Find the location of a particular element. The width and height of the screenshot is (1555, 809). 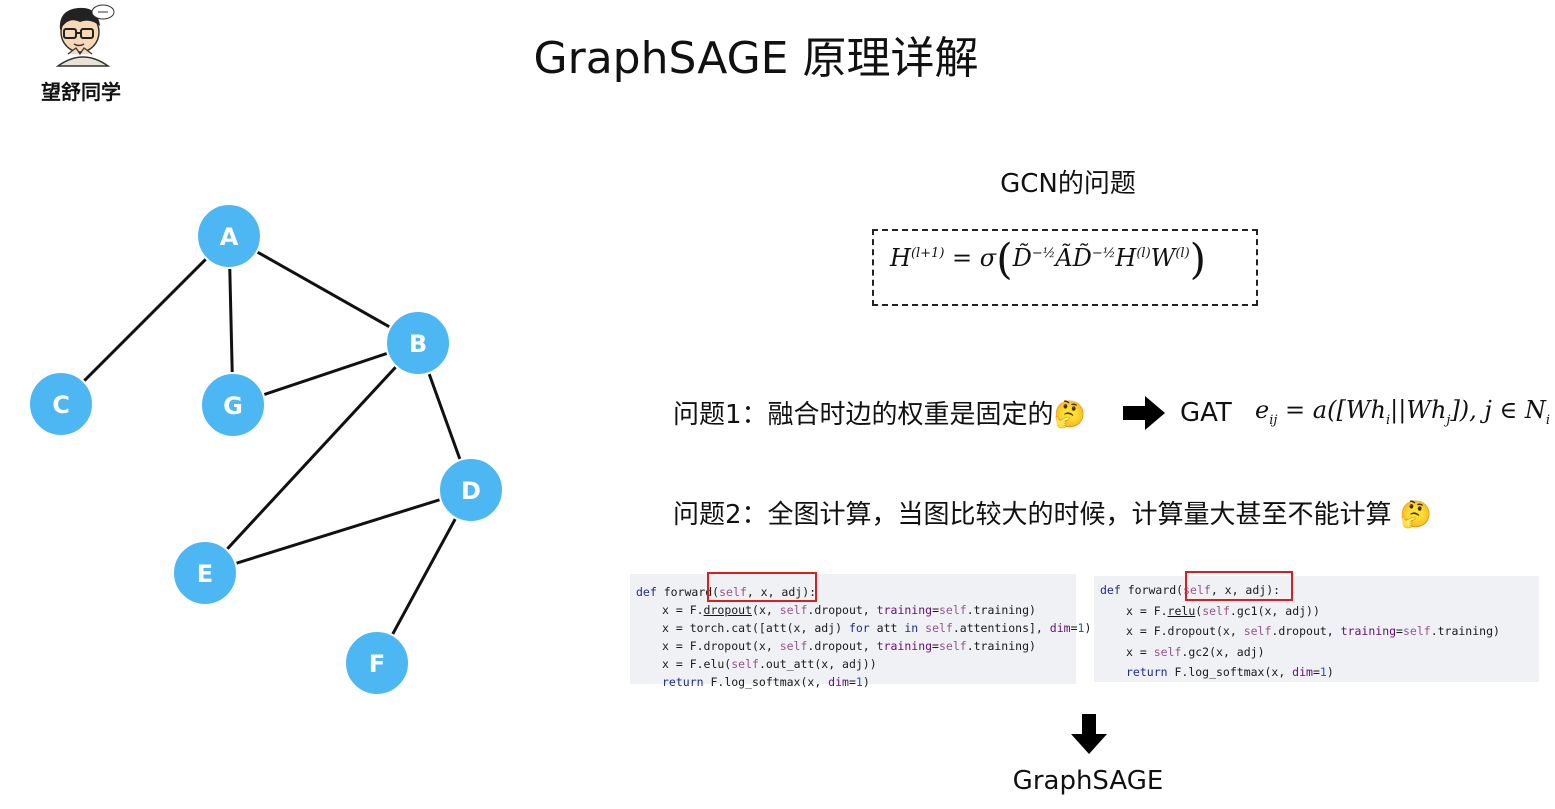

problem-2-text: 问题2：全图计算，当图比较大的时候，计算量大甚至不能计算 🤔 is located at coordinates (1053, 515).